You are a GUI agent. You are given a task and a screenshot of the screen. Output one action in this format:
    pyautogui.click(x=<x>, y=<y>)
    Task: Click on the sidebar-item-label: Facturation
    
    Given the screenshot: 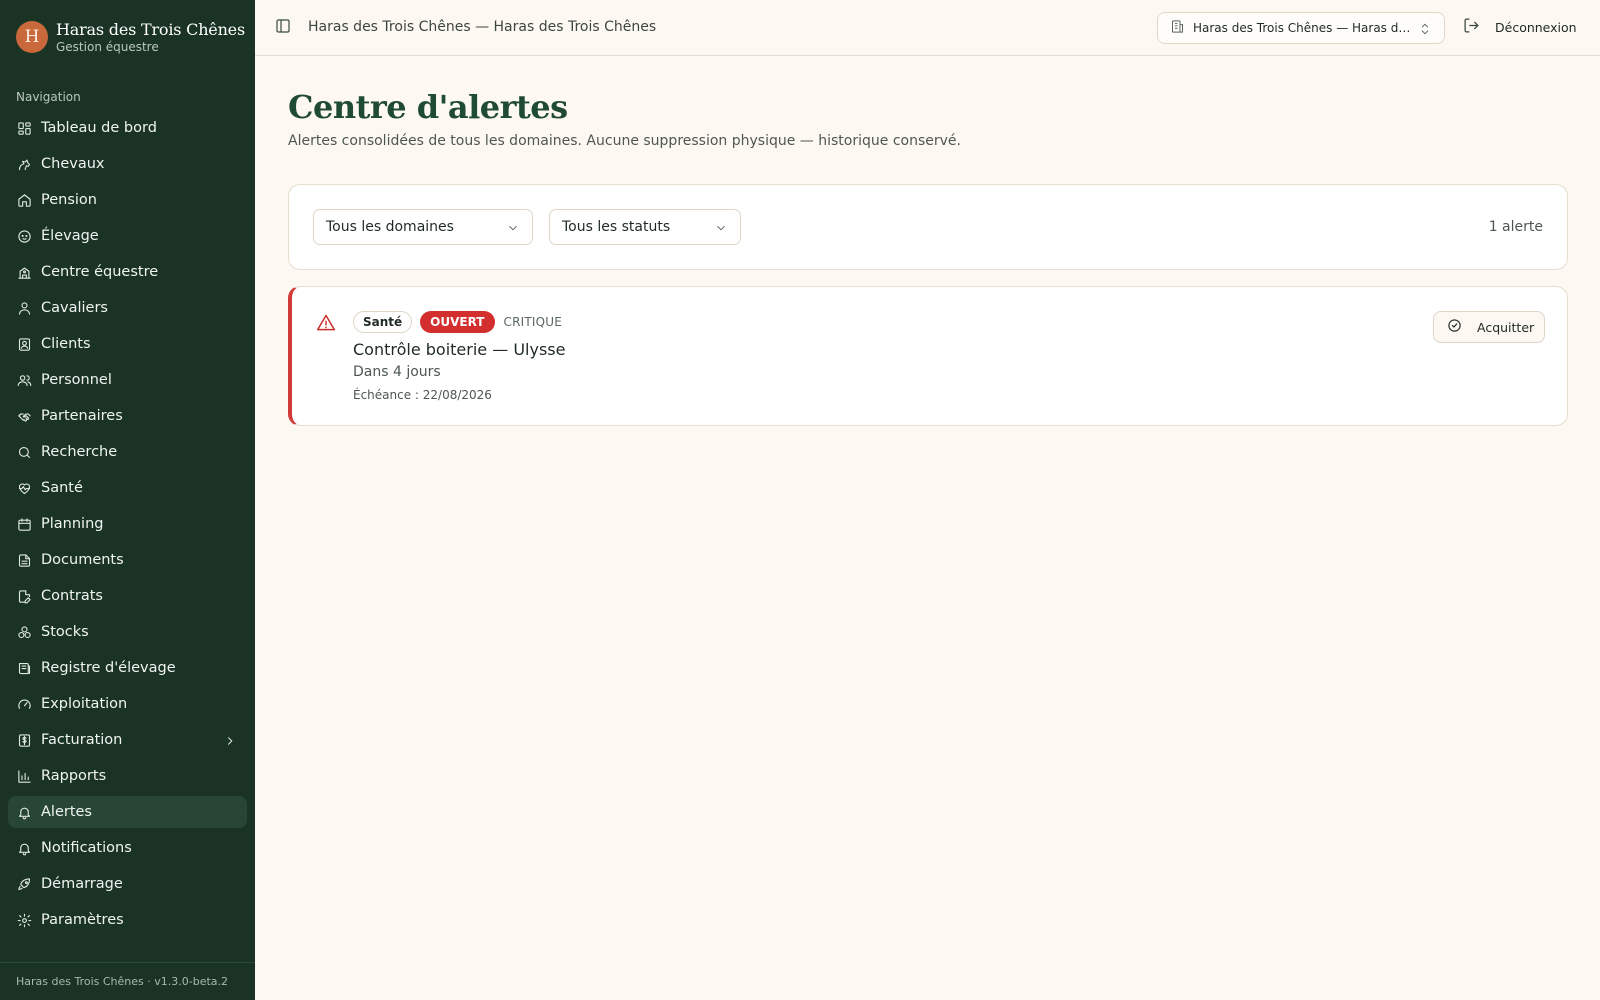 What is the action you would take?
    pyautogui.click(x=82, y=740)
    